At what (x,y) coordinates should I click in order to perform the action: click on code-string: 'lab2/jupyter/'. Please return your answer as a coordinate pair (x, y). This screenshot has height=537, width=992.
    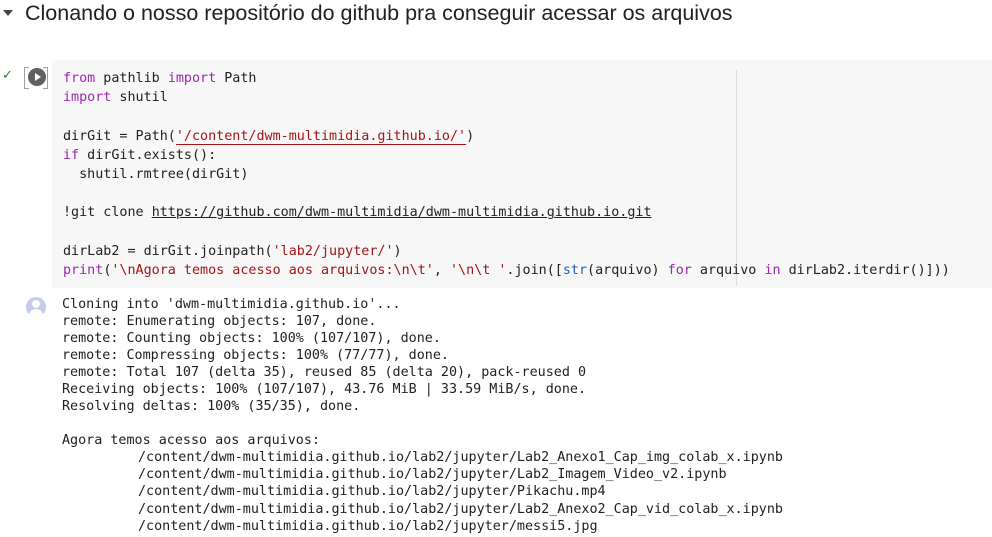
    Looking at the image, I should click on (333, 251).